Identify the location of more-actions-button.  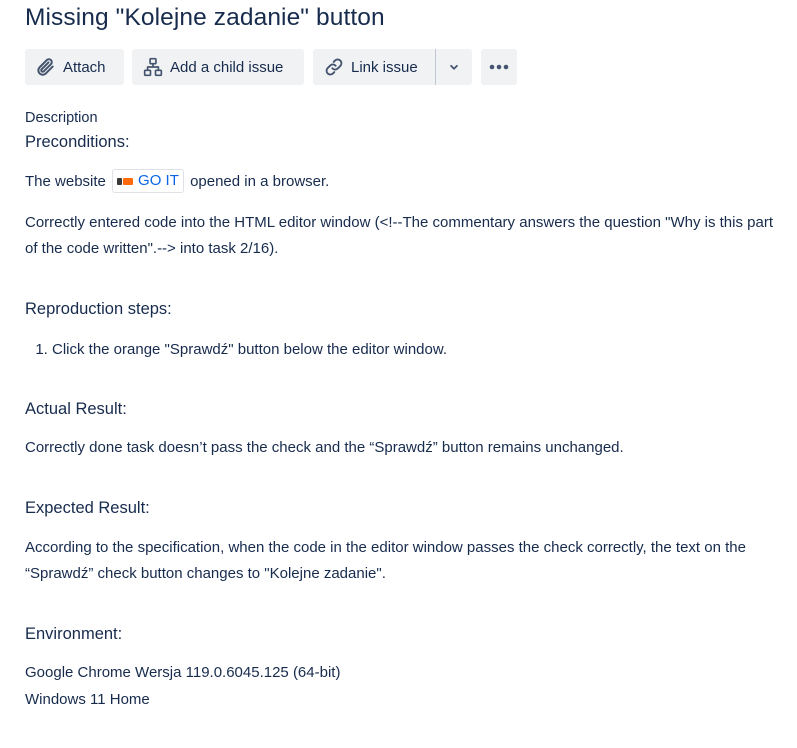
(499, 67).